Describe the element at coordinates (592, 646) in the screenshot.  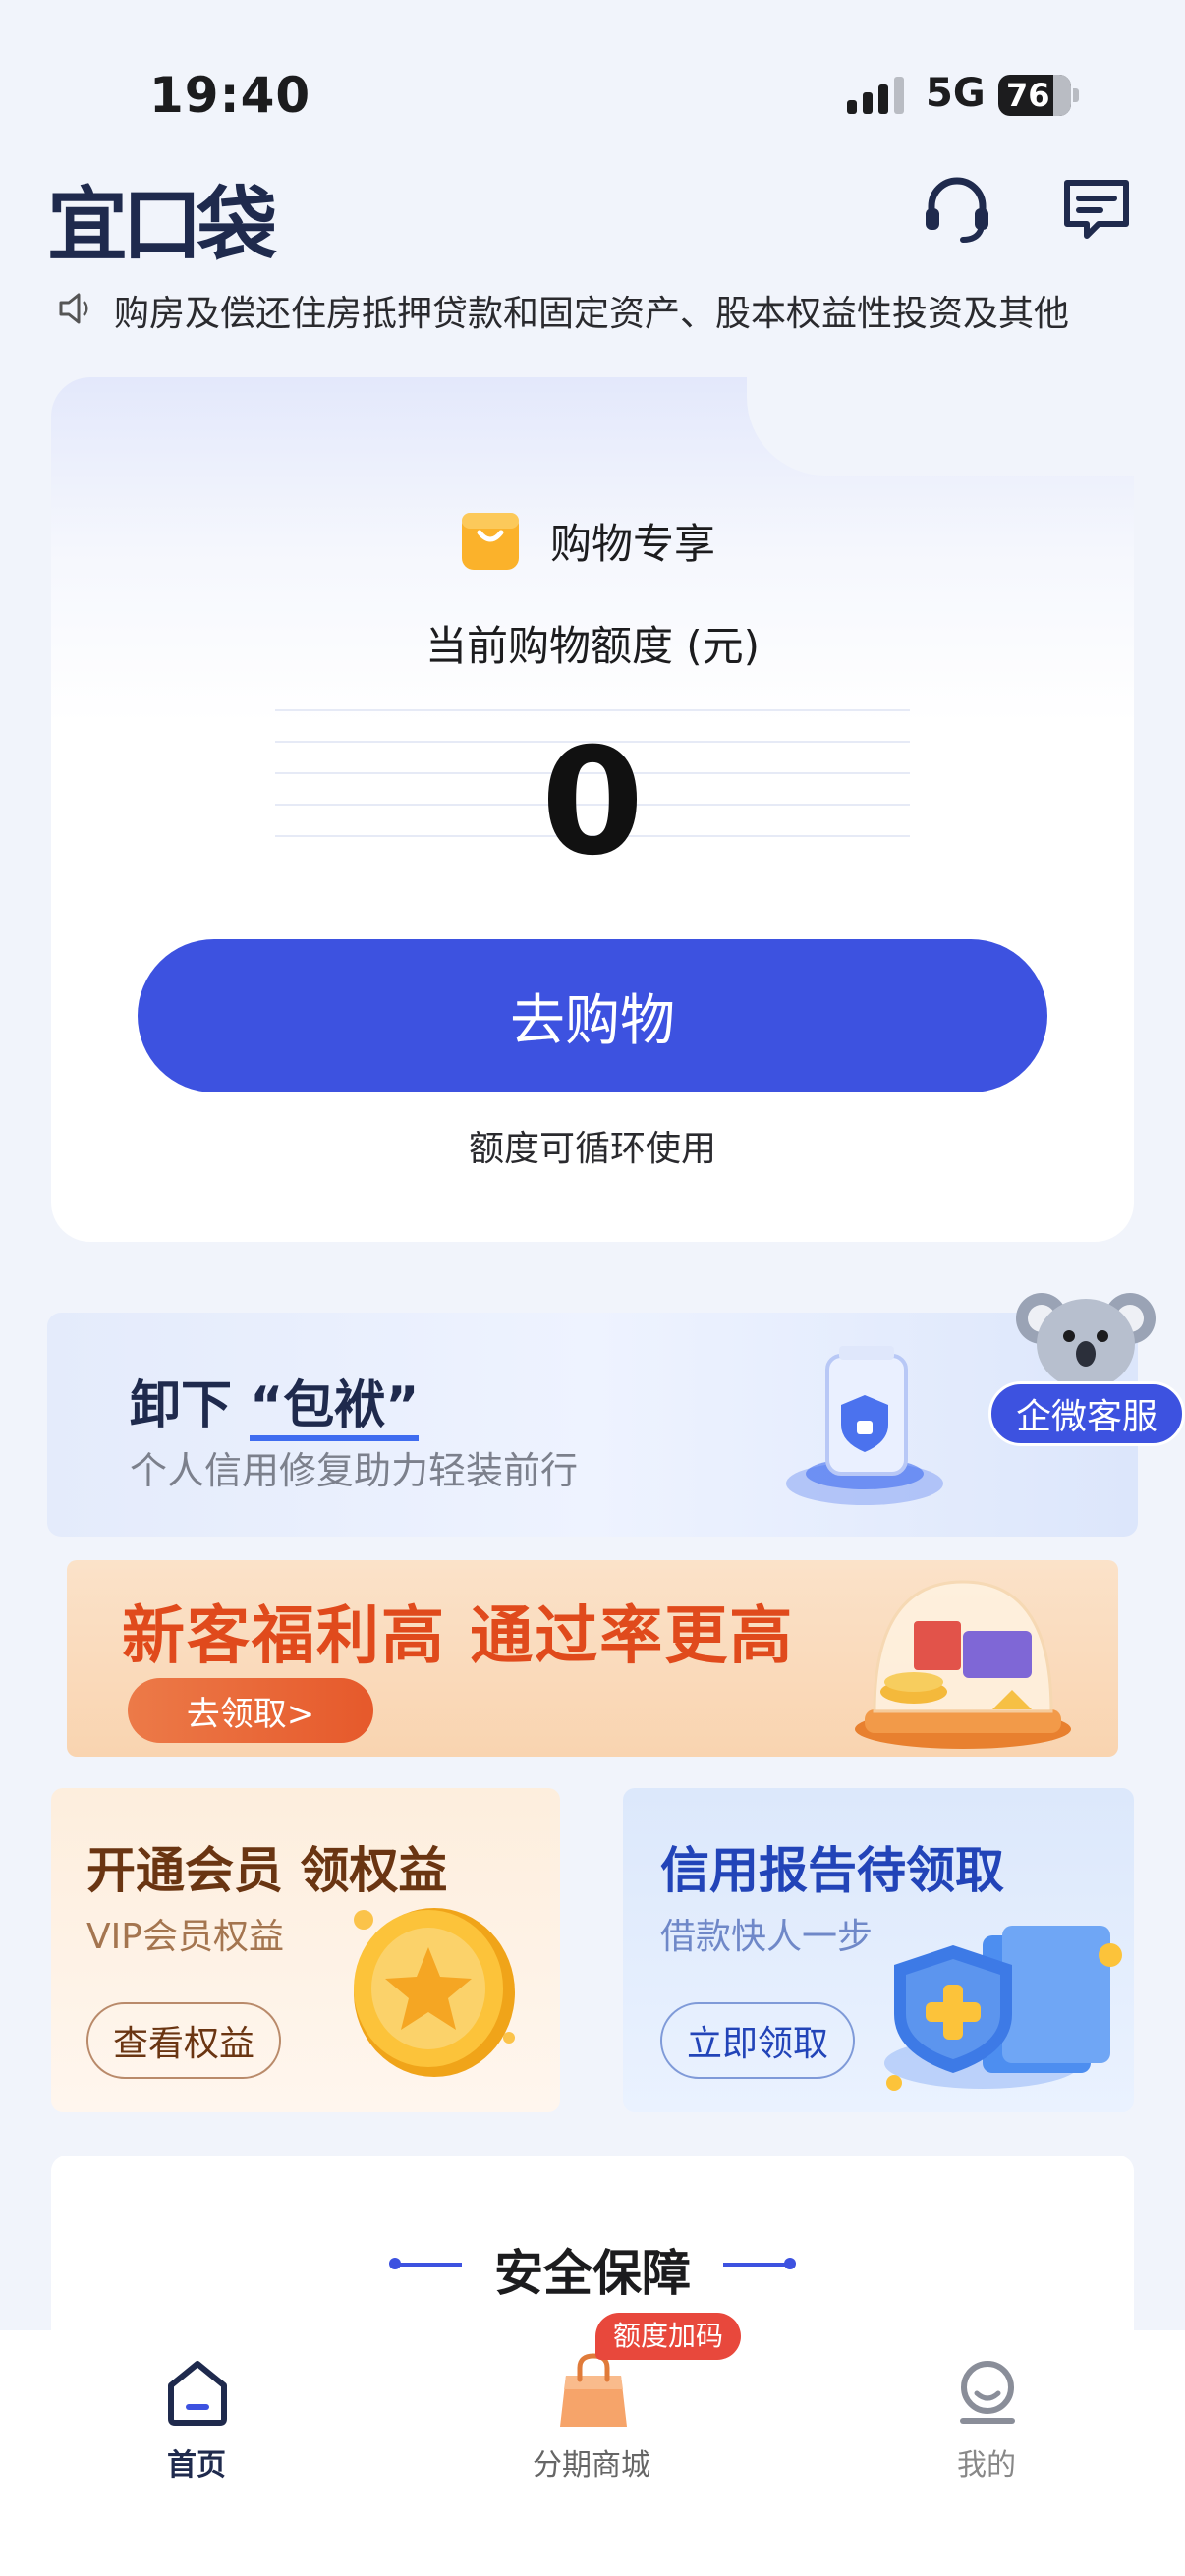
I see `limit-label: 当前购物额度 (元)` at that location.